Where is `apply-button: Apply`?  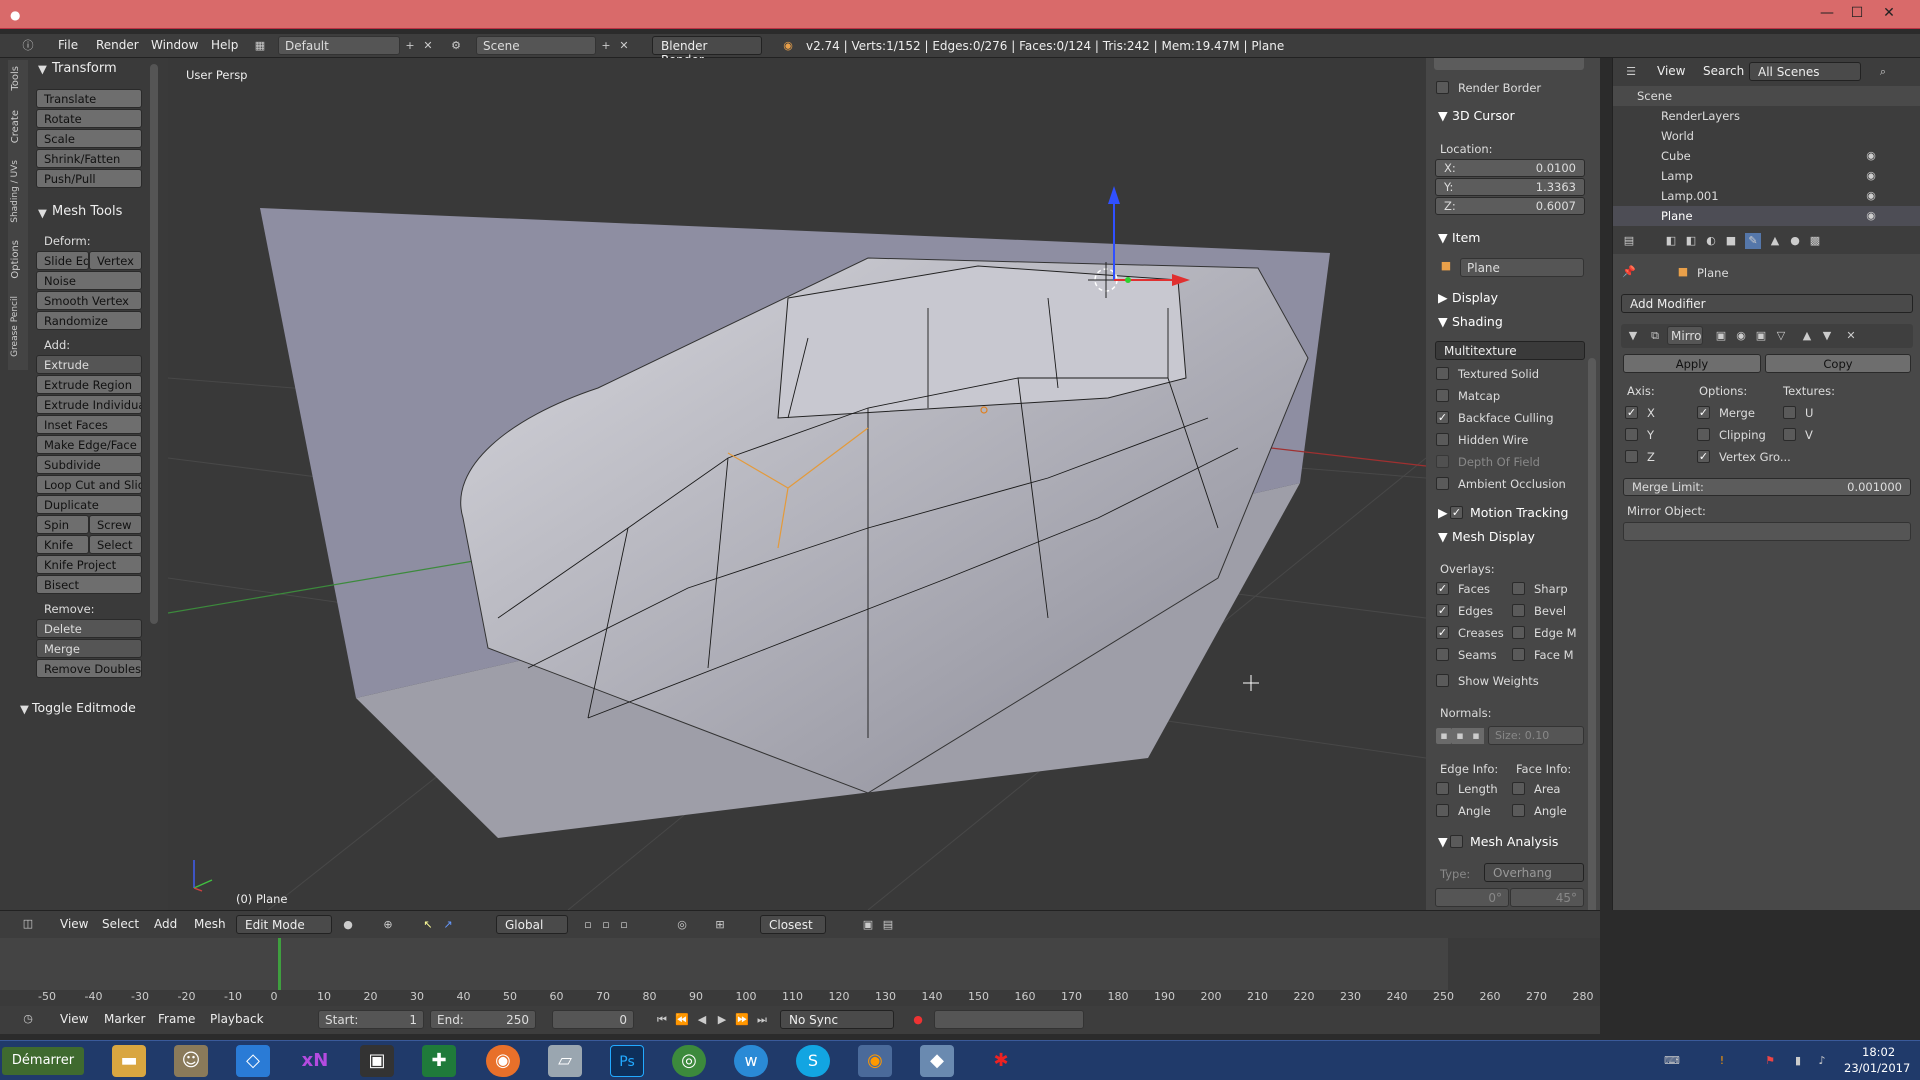 apply-button: Apply is located at coordinates (1692, 363).